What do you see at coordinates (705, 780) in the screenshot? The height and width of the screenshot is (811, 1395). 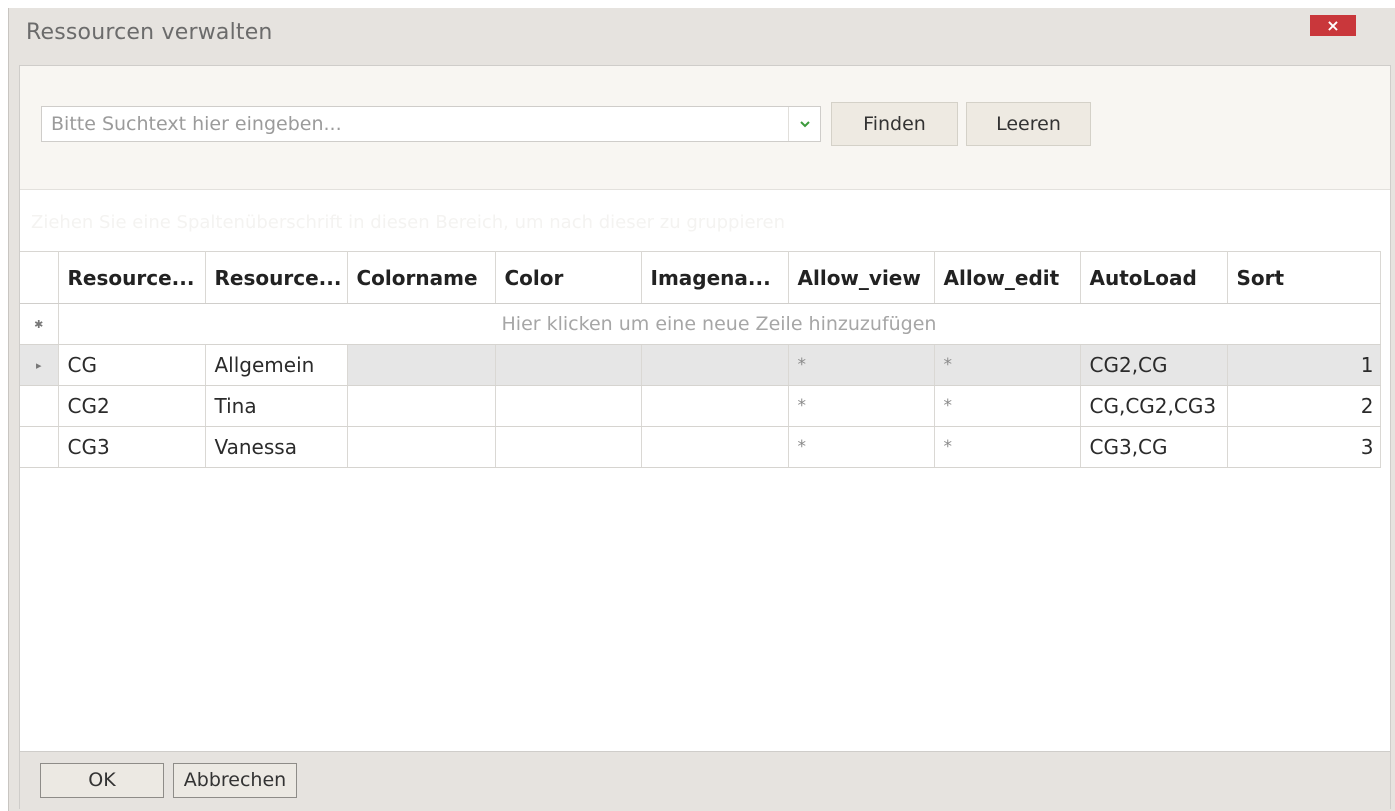 I see `button-bar: OK Abbrechen` at bounding box center [705, 780].